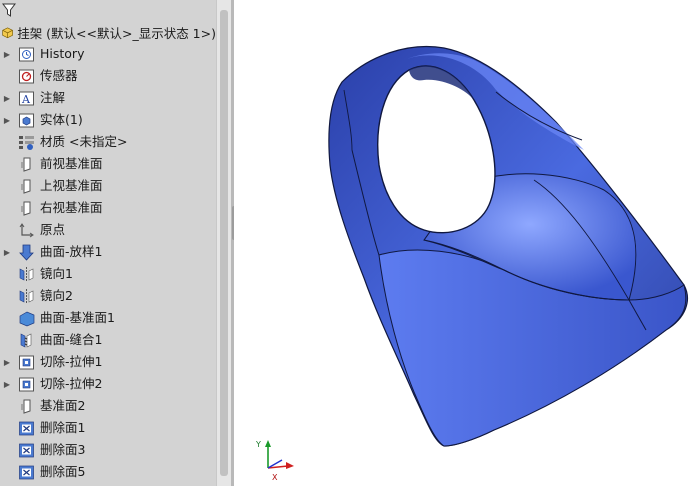 Image resolution: width=694 pixels, height=486 pixels. What do you see at coordinates (9, 10) in the screenshot?
I see `filter-icon` at bounding box center [9, 10].